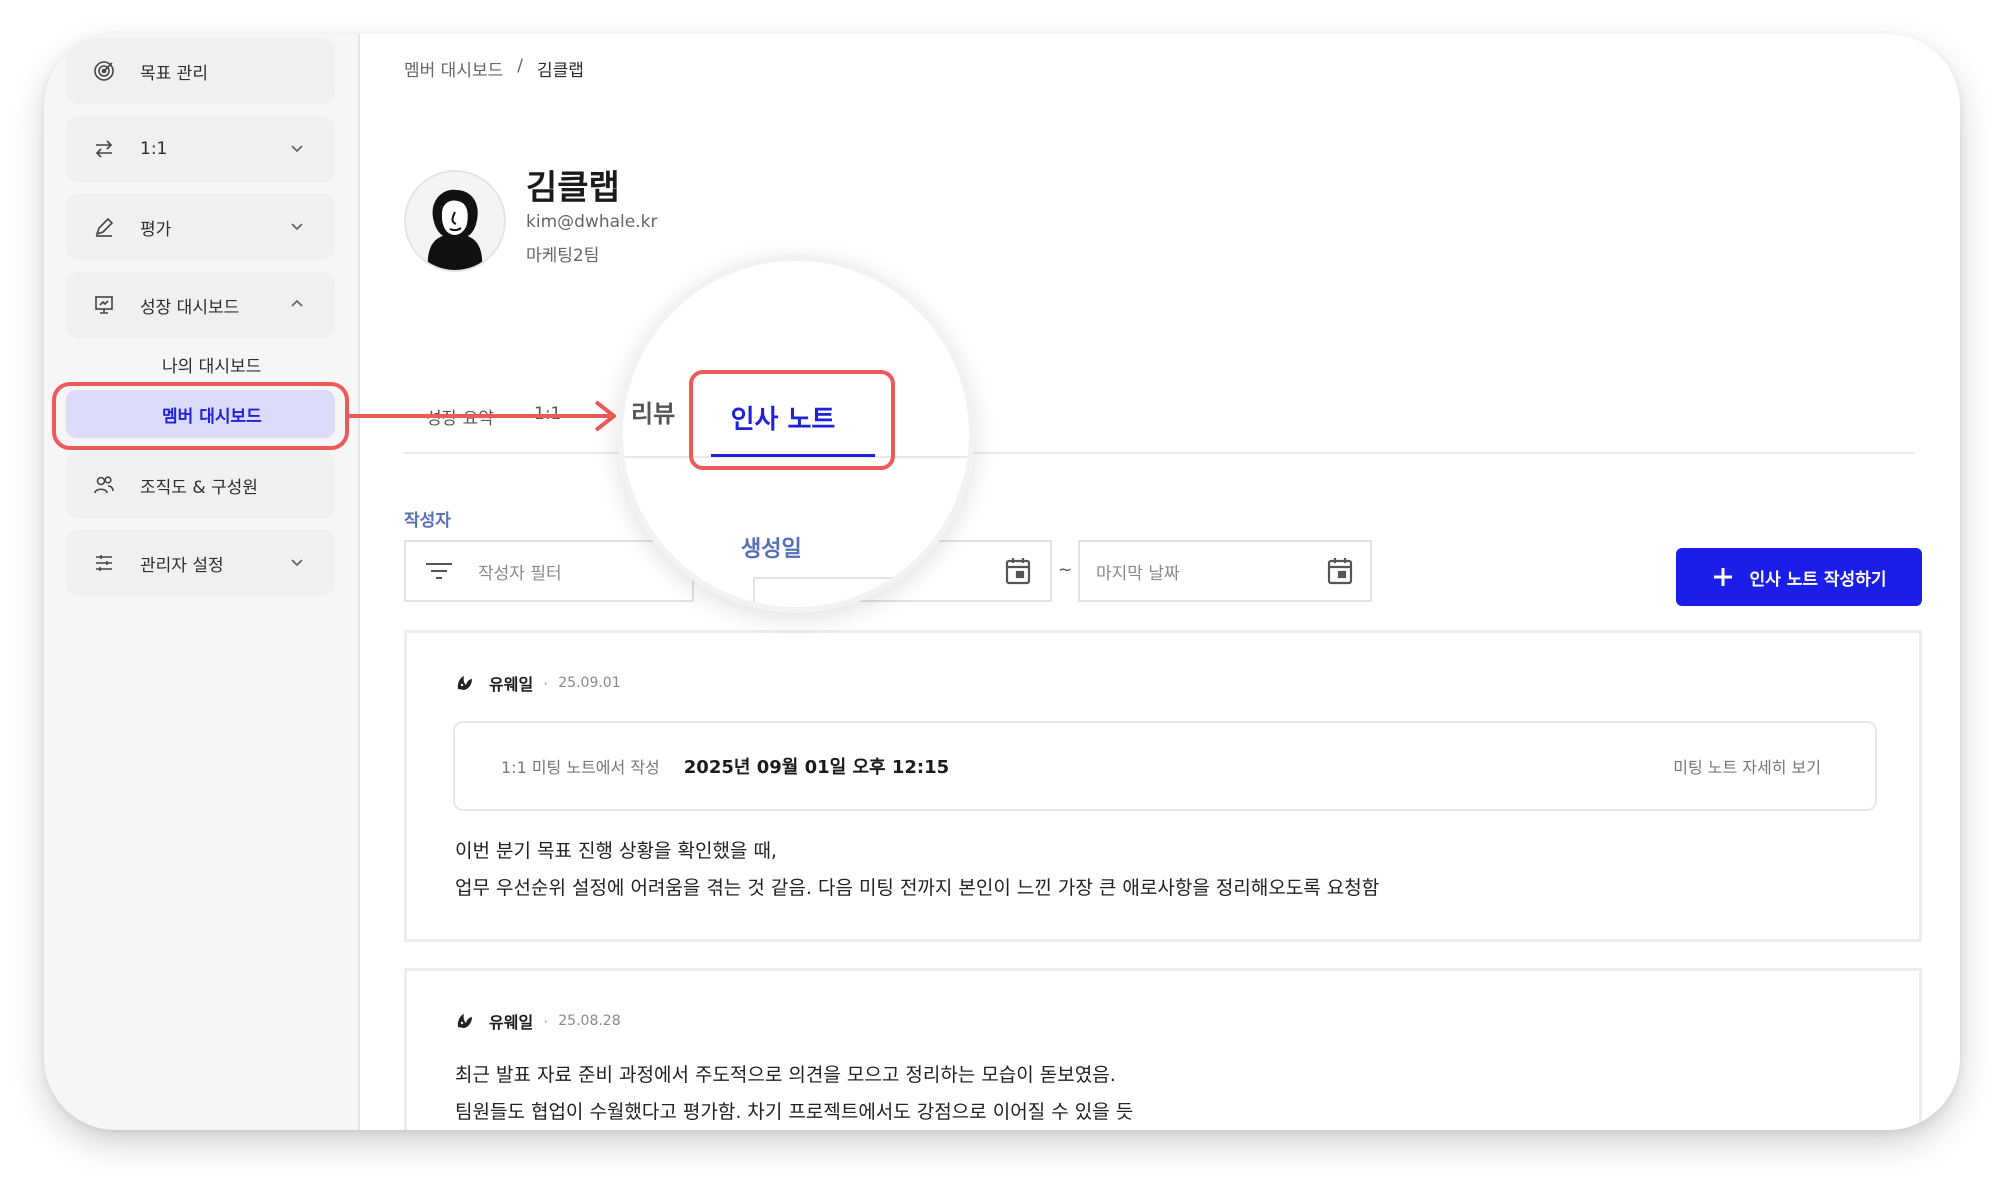  Describe the element at coordinates (174, 73) in the screenshot. I see `sidebar-item-label: 목표 관리` at that location.